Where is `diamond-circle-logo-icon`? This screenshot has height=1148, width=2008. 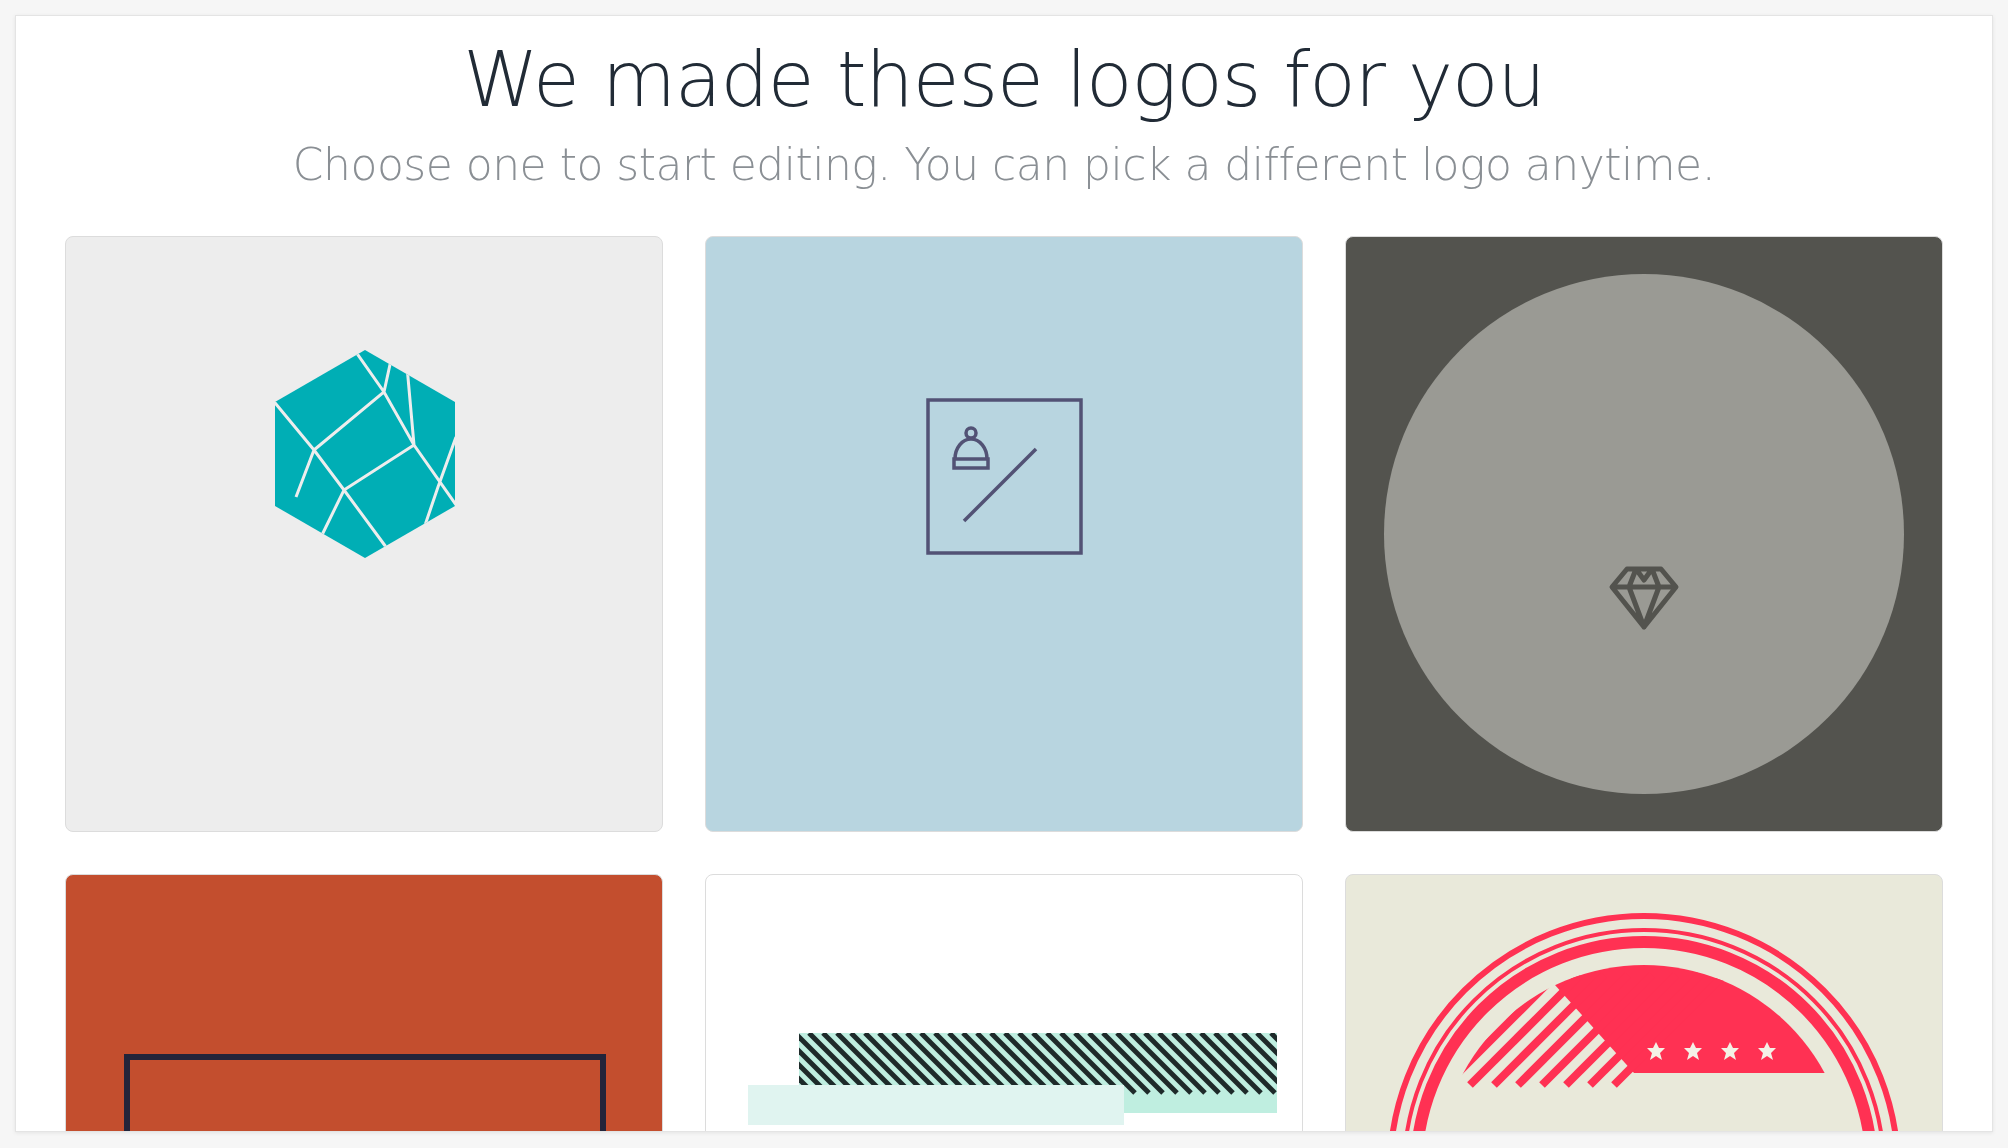
diamond-circle-logo-icon is located at coordinates (1644, 534).